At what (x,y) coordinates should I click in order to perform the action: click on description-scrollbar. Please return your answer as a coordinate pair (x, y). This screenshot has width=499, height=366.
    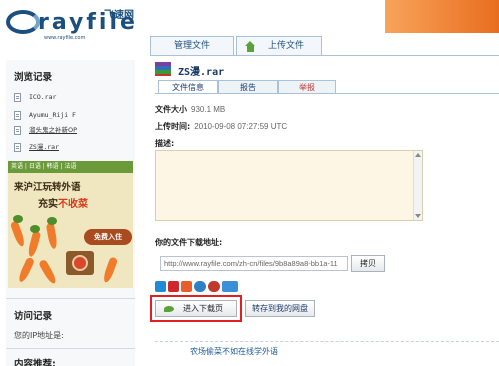
    Looking at the image, I should click on (417, 185).